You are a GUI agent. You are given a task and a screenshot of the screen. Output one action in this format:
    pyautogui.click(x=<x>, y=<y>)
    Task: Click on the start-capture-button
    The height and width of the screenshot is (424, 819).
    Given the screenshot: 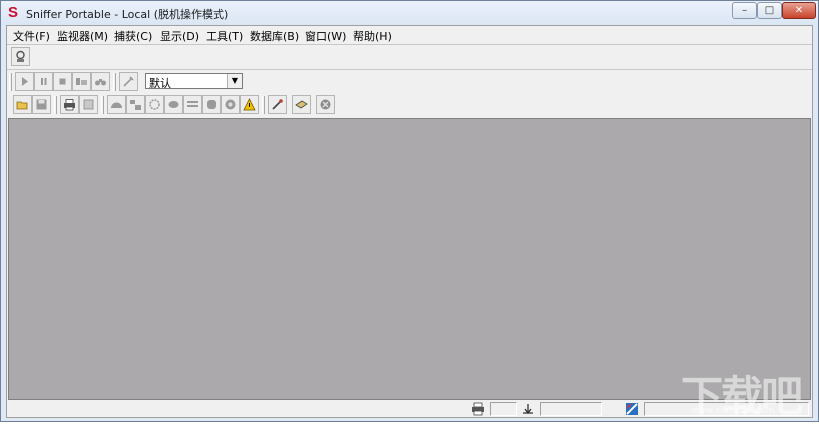 What is the action you would take?
    pyautogui.click(x=24, y=81)
    